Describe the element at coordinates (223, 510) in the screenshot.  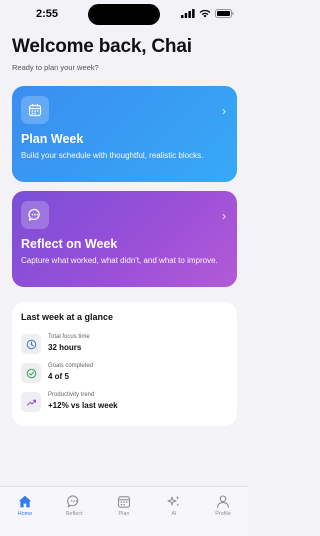
I see `tab-profile: Profile` at that location.